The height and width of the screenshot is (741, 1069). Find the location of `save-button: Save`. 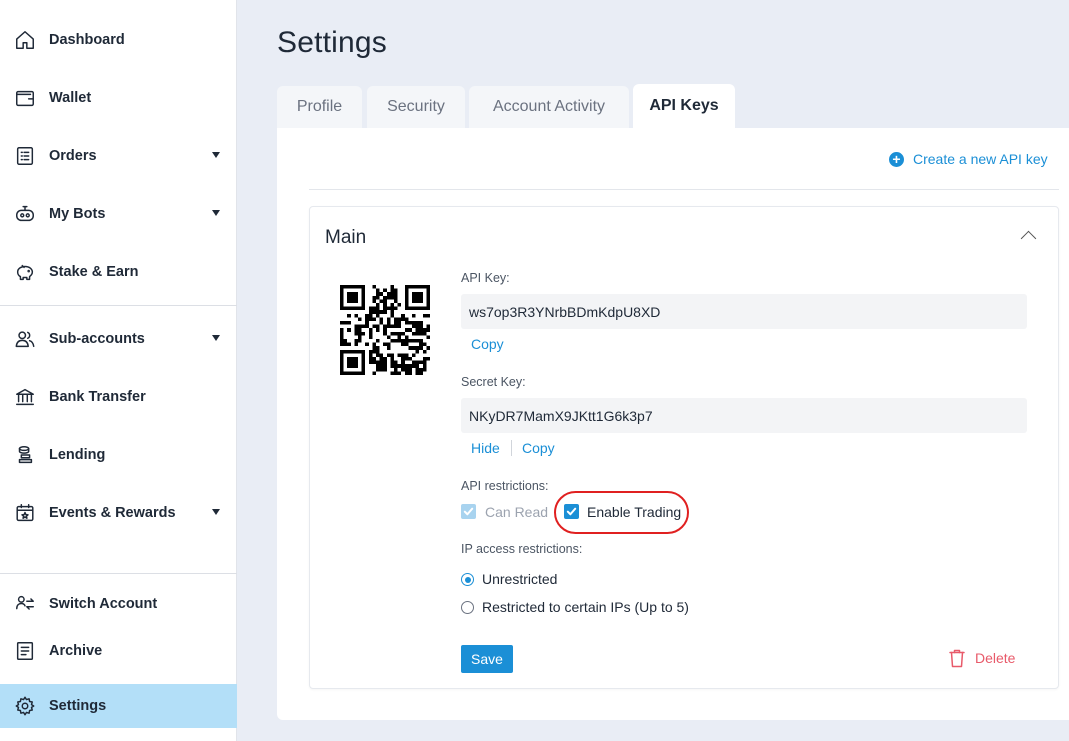

save-button: Save is located at coordinates (487, 659).